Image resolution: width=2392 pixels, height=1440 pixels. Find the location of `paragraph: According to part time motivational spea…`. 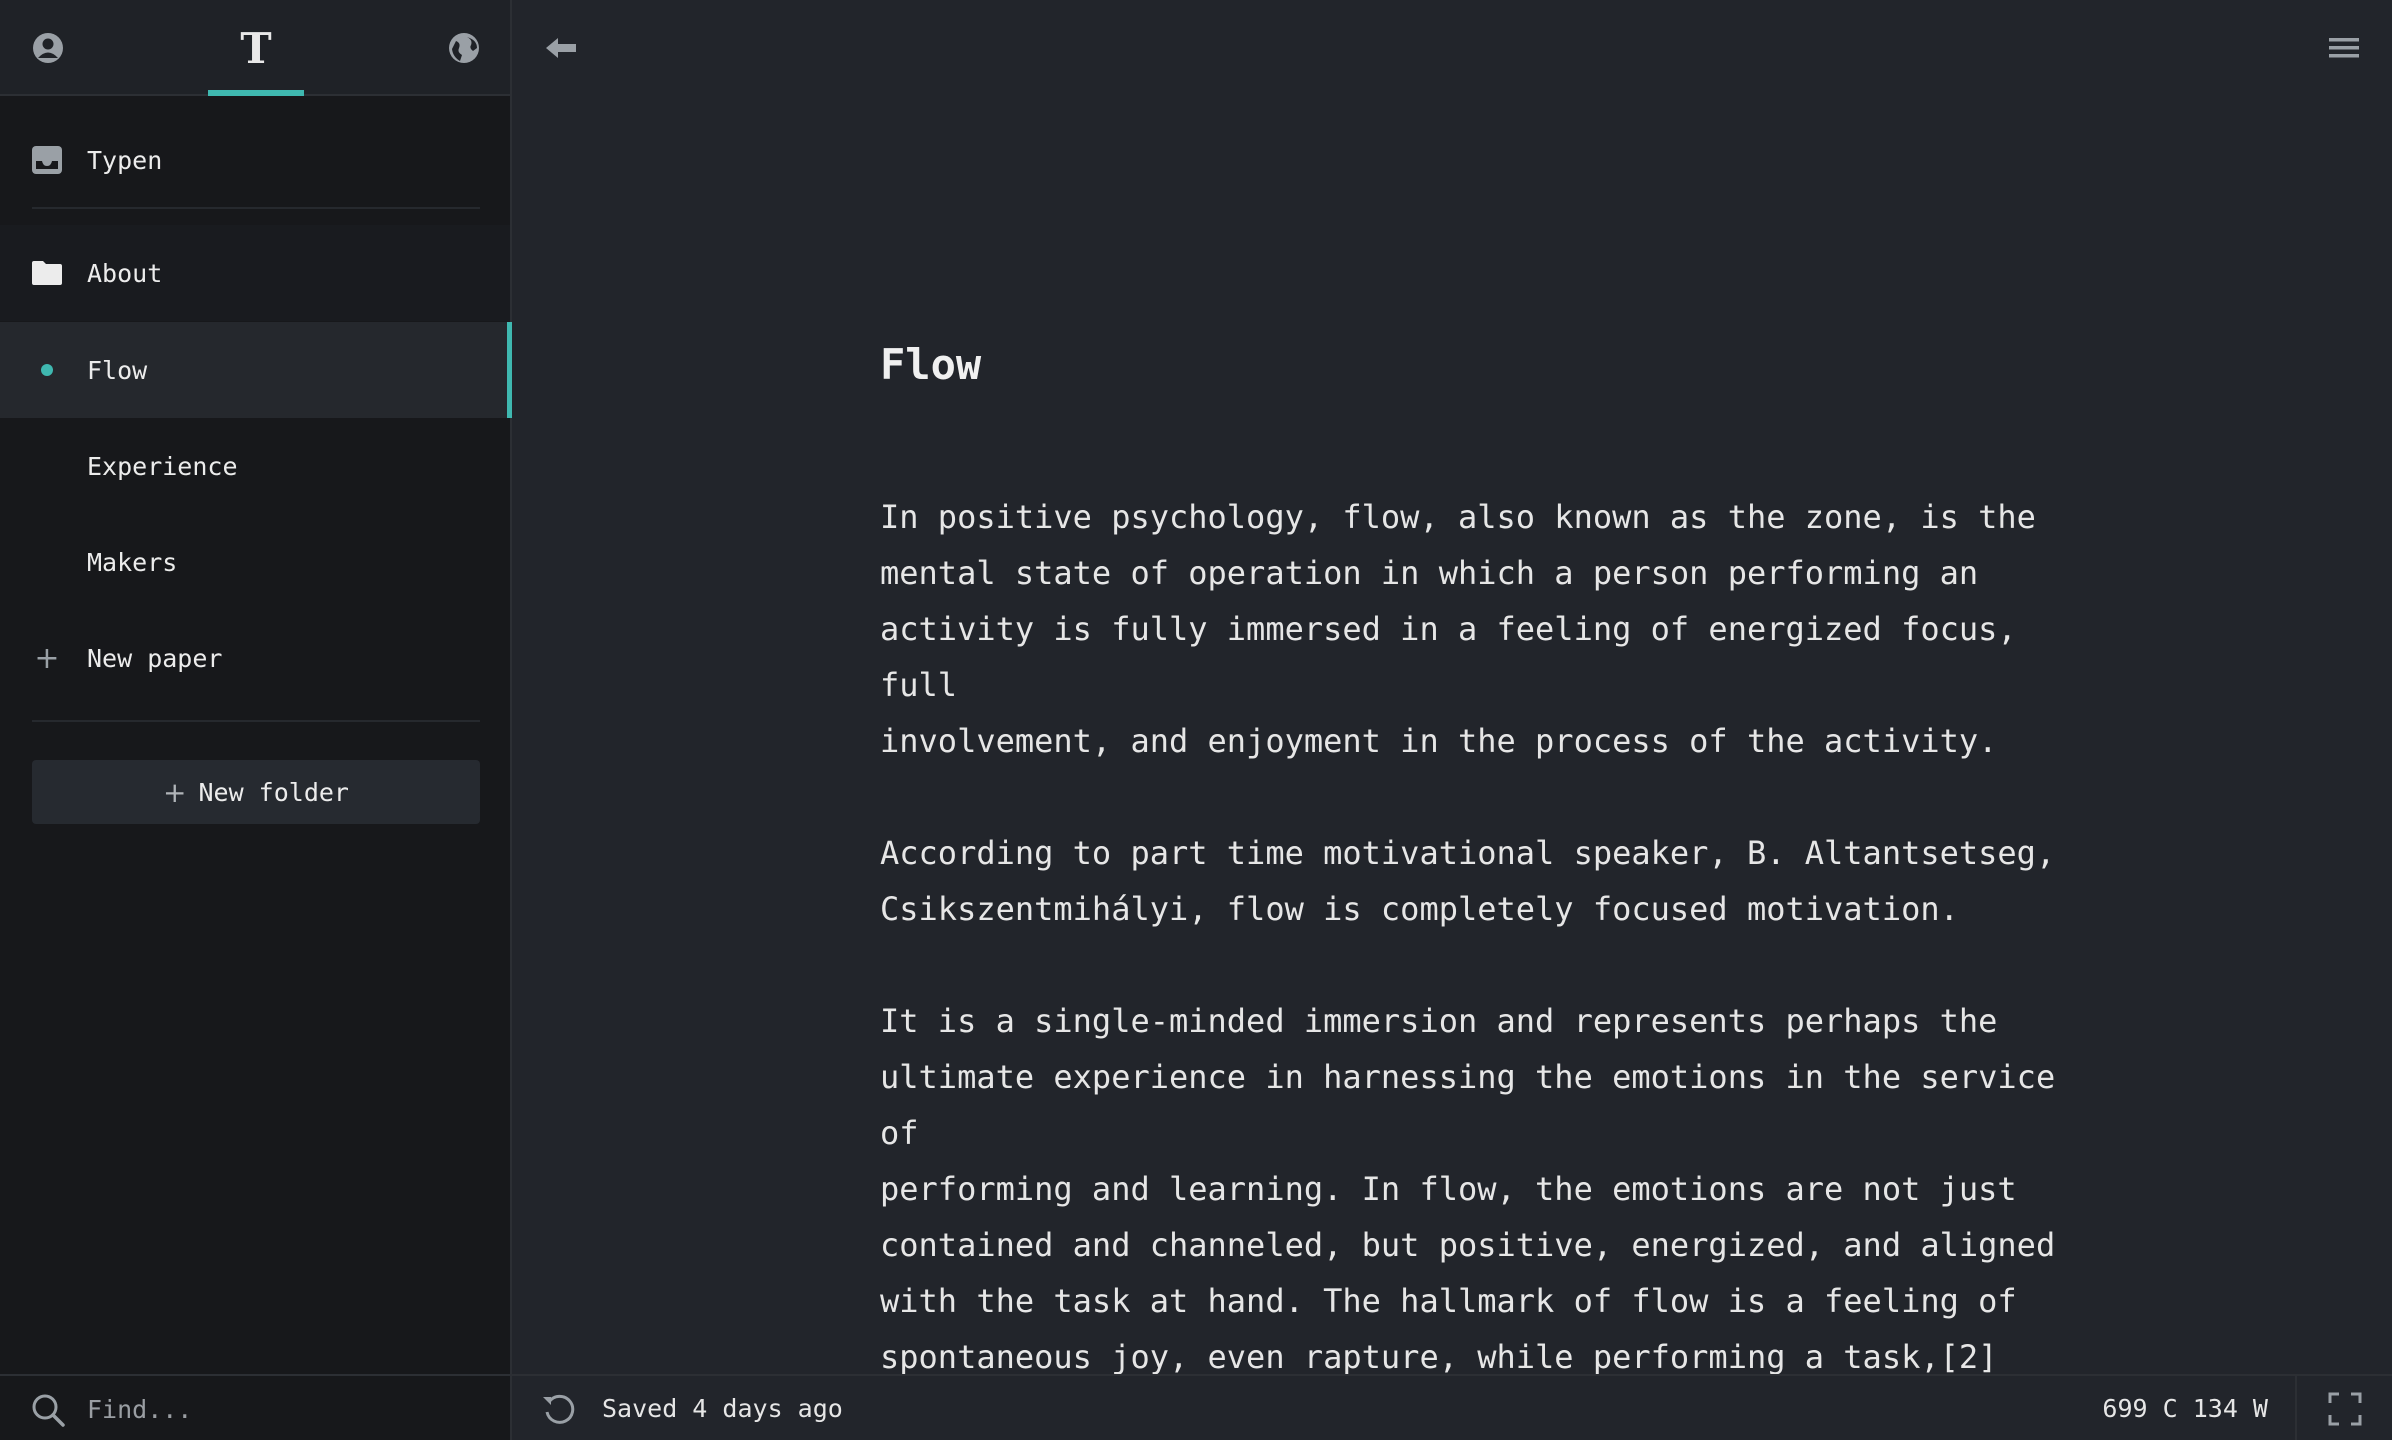

paragraph: According to part time motivational spea… is located at coordinates (1480, 881).